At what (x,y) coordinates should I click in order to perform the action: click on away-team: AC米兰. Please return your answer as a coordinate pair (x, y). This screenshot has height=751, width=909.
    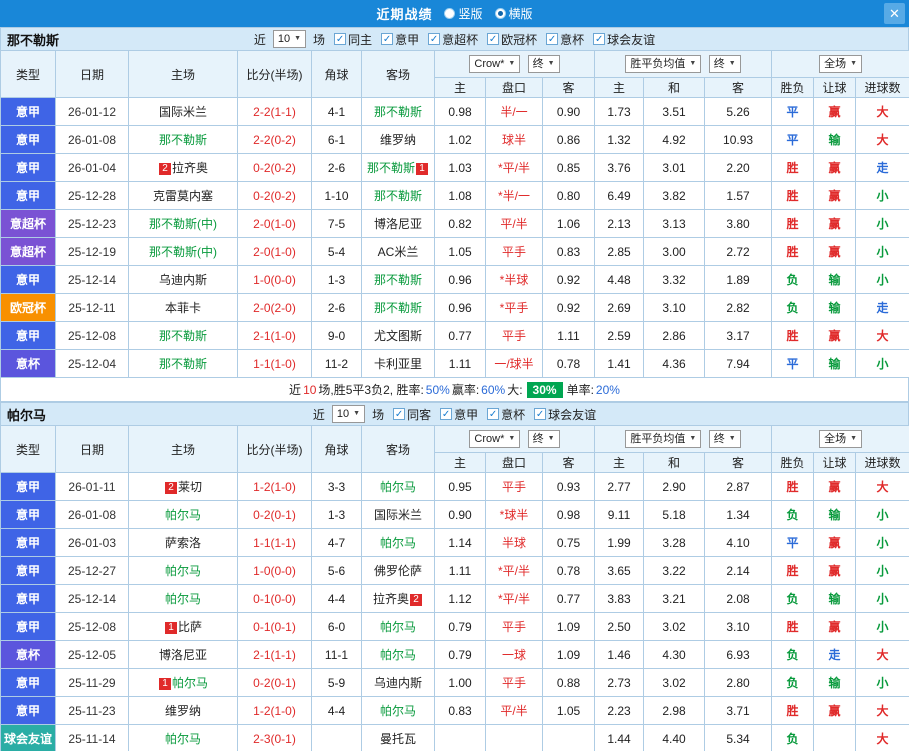
    Looking at the image, I should click on (398, 251).